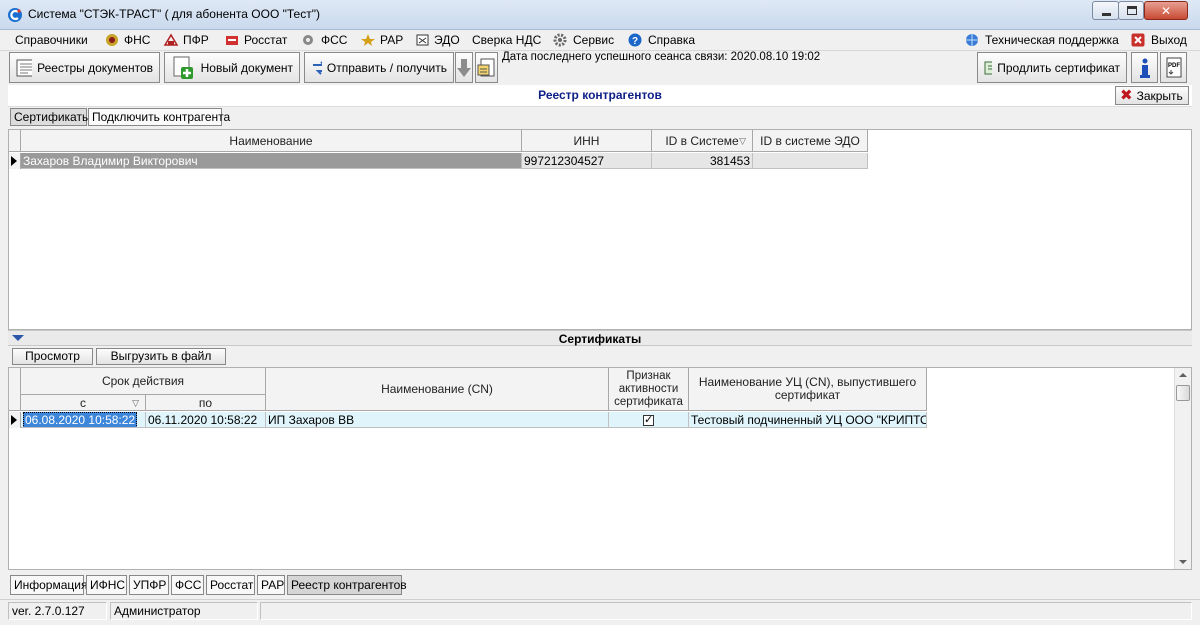  I want to click on tab-certificates: Сертификаты, so click(50, 117).